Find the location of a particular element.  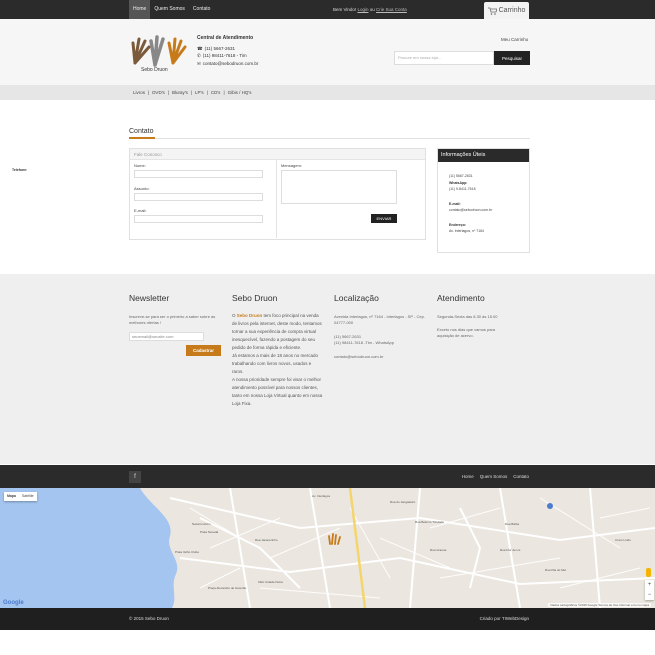

pegman-icon is located at coordinates (648, 572).